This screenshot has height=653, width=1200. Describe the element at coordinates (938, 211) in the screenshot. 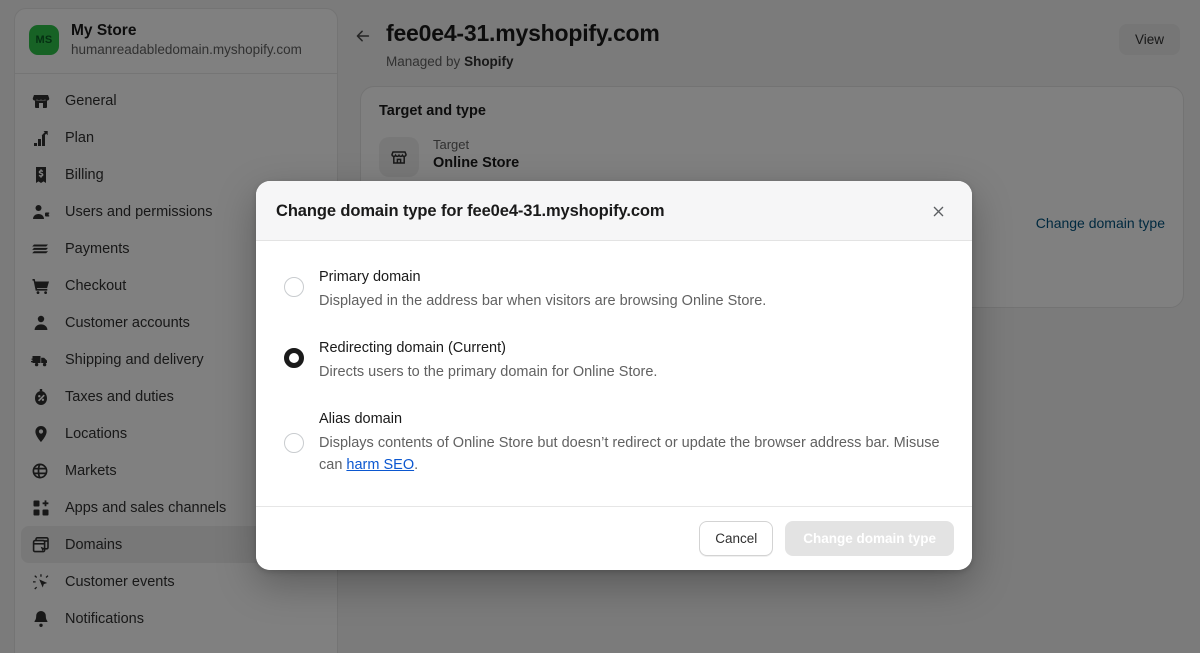

I see `close-icon` at that location.